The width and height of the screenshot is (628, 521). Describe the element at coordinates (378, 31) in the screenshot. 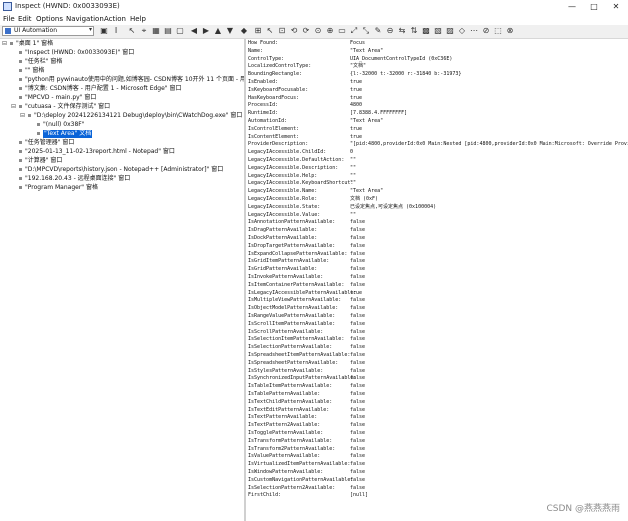

I see `toolbar-button-22-icon: ✎` at that location.